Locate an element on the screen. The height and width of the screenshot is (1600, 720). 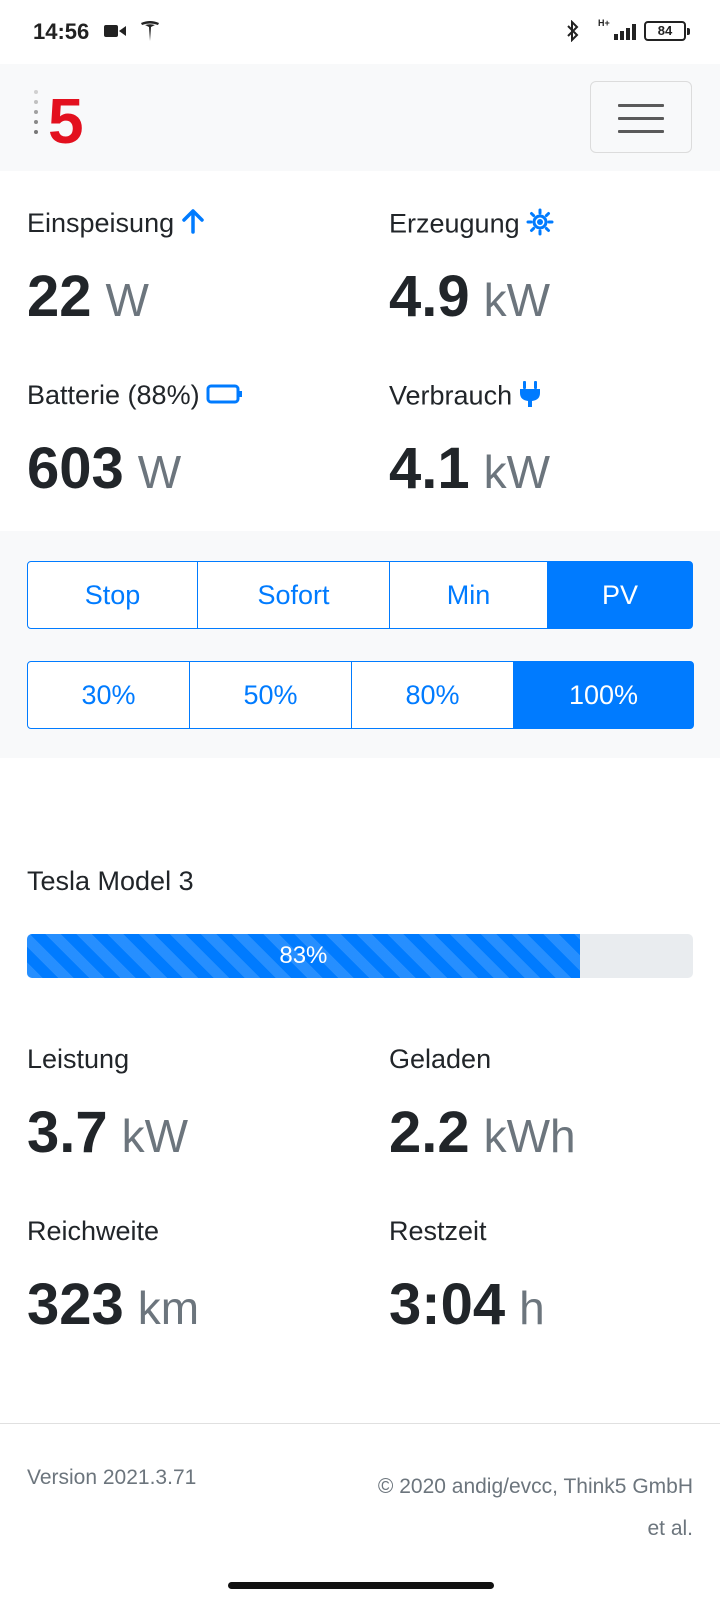
charged-label: Geladen is located at coordinates (440, 1059).